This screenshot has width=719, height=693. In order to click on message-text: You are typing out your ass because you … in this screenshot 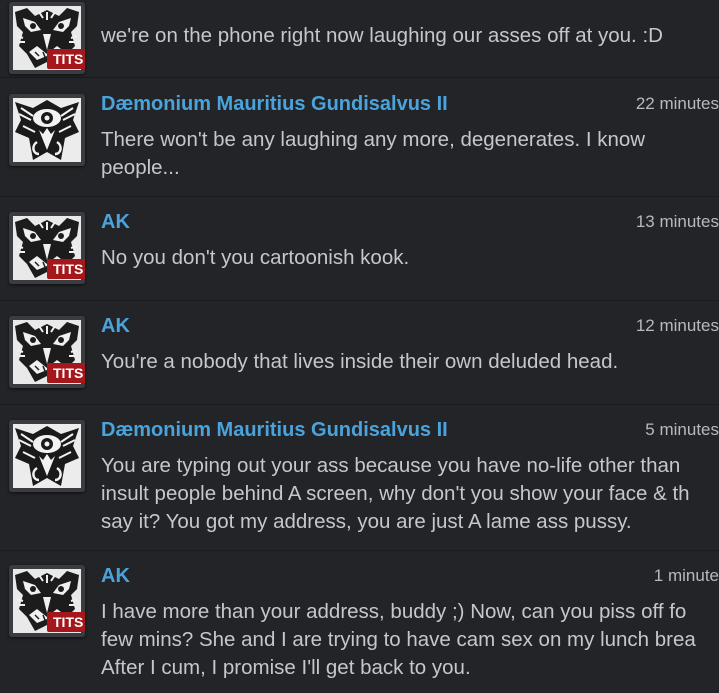, I will do `click(395, 493)`.